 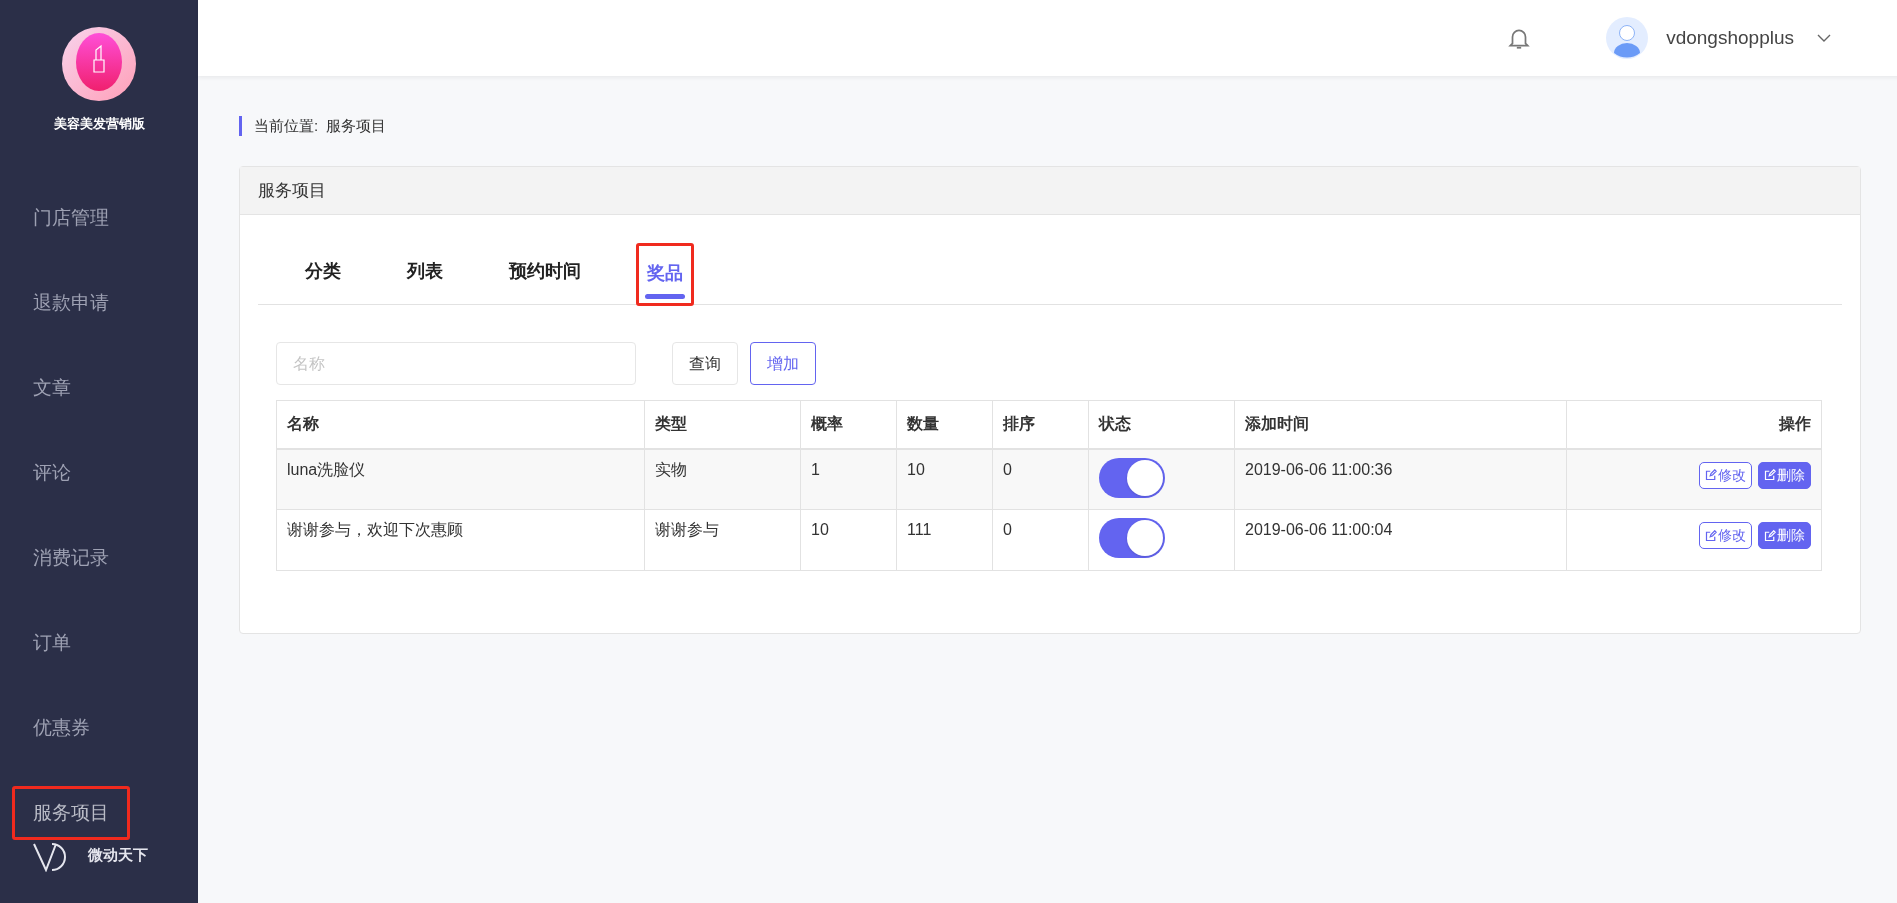 What do you see at coordinates (1694, 424) in the screenshot?
I see `column-header: 操作` at bounding box center [1694, 424].